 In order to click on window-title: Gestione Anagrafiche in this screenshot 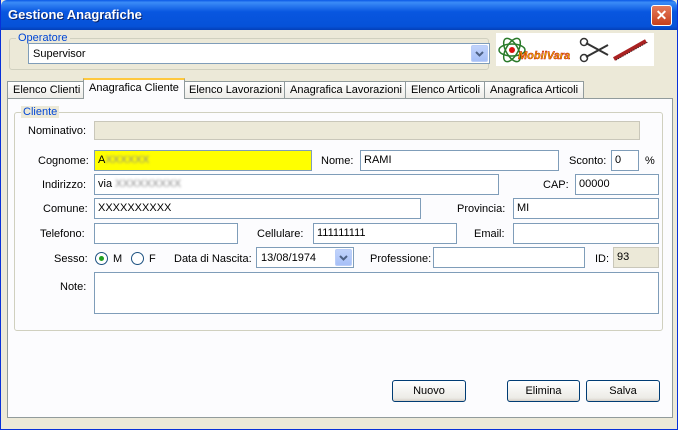, I will do `click(75, 14)`.